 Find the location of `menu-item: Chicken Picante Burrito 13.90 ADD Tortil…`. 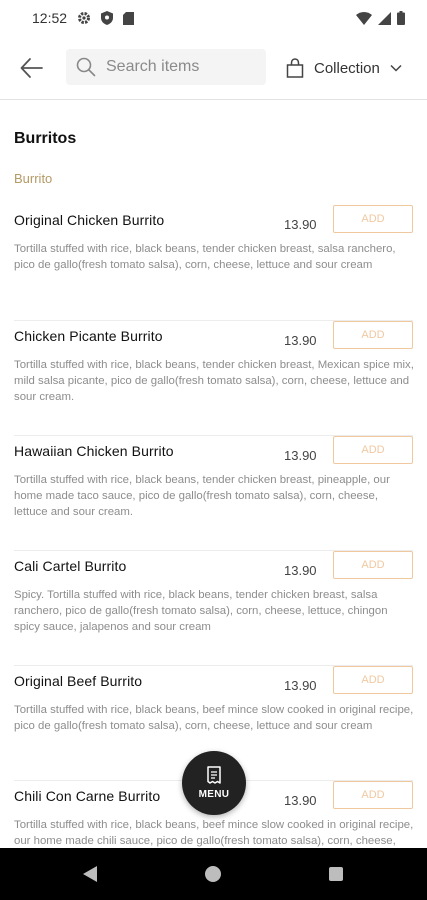

menu-item: Chicken Picante Burrito 13.90 ADD Tortil… is located at coordinates (213, 377).